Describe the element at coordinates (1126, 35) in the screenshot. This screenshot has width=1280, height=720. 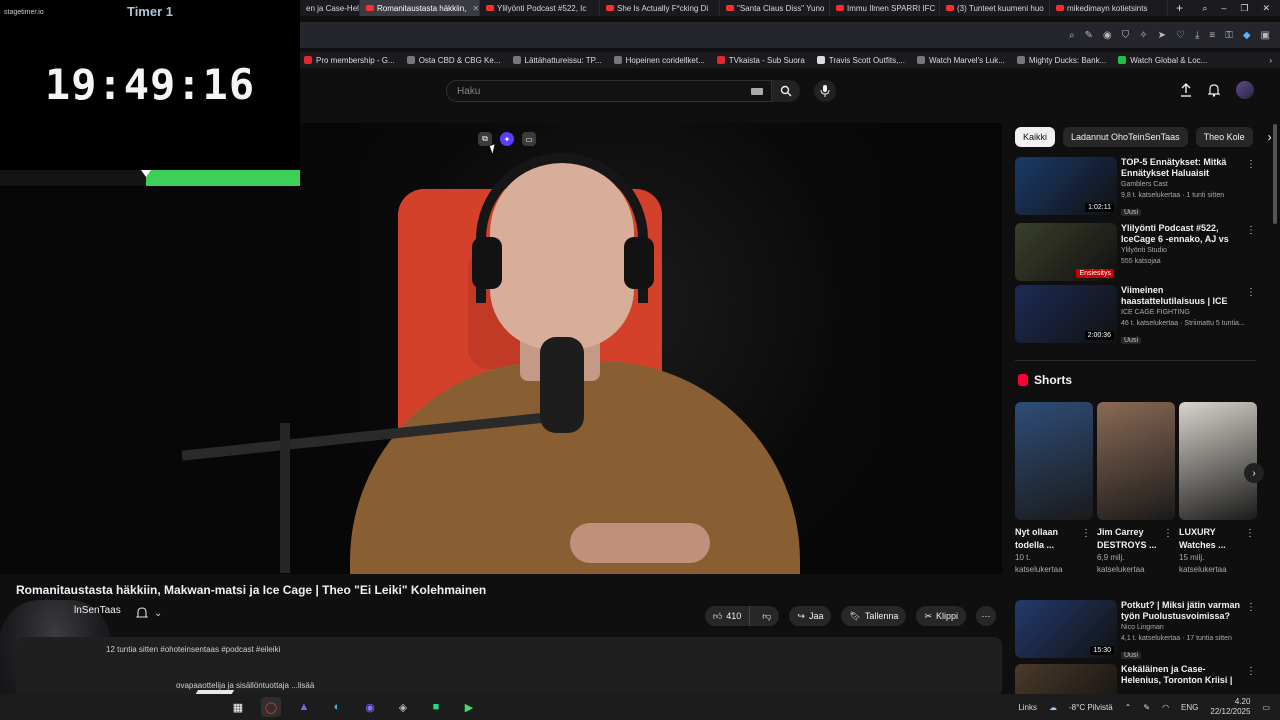
I see `shield-icon: ⛉` at that location.